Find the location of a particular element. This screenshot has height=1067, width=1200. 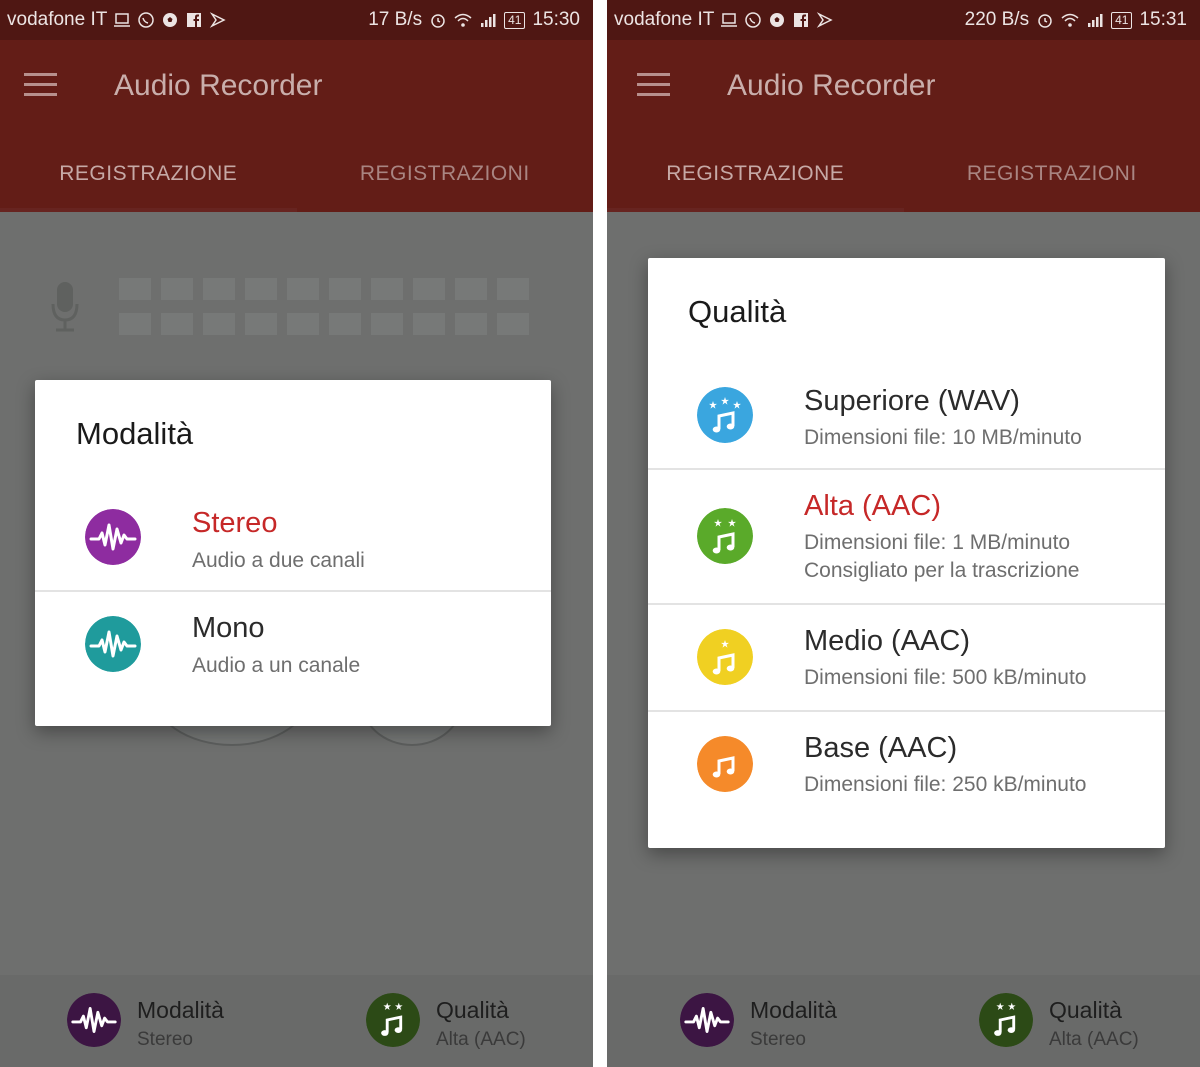

microphone-icon is located at coordinates (65, 307).